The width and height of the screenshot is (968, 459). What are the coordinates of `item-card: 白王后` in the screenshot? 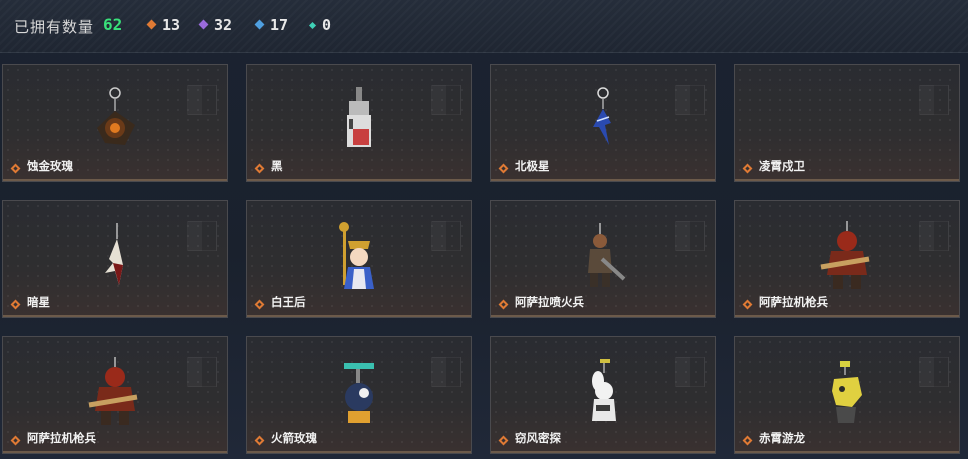 It's located at (359, 259).